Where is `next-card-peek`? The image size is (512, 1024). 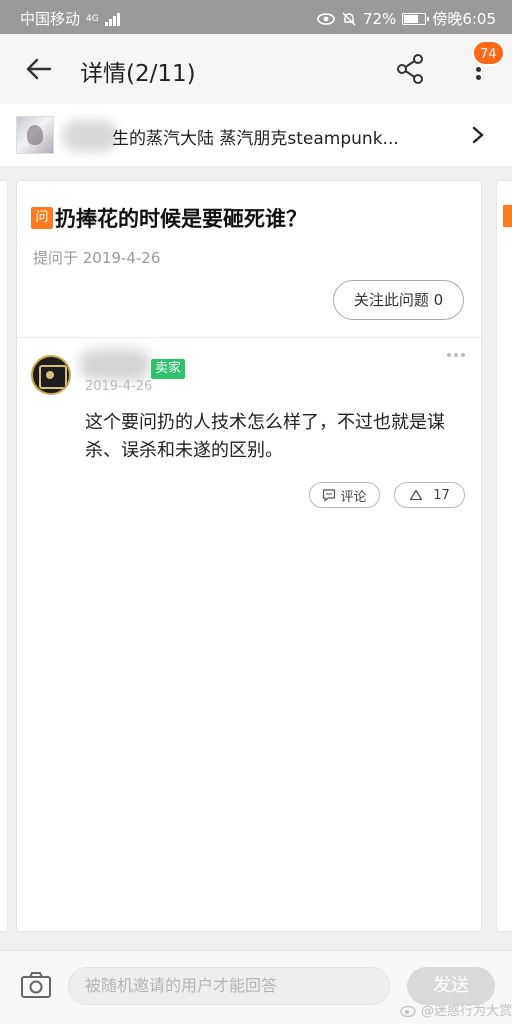
next-card-peek is located at coordinates (504, 556).